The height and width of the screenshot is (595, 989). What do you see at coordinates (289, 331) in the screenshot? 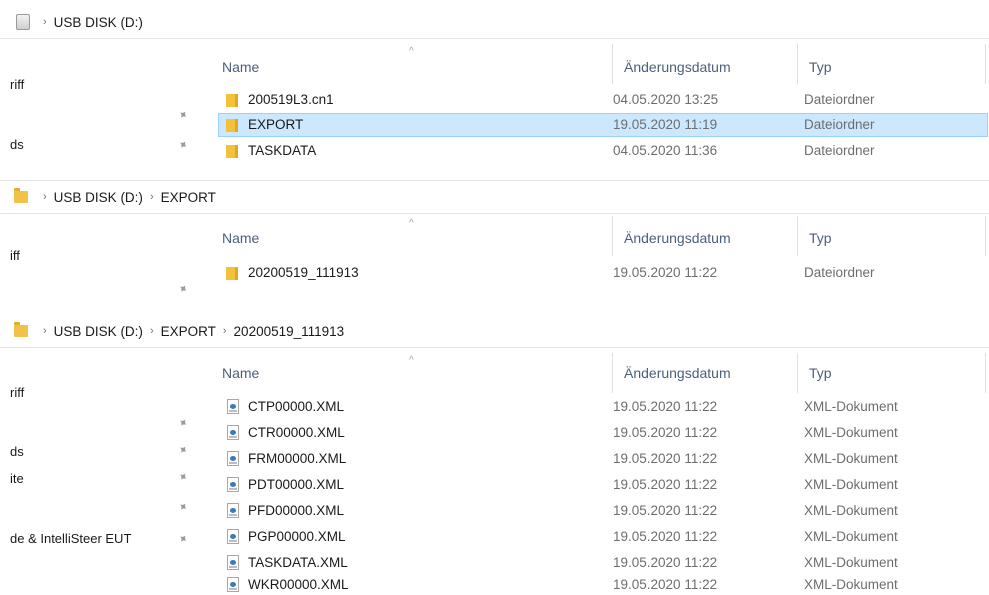
I see `breadcrumb-subfolder: 20200519_111913` at bounding box center [289, 331].